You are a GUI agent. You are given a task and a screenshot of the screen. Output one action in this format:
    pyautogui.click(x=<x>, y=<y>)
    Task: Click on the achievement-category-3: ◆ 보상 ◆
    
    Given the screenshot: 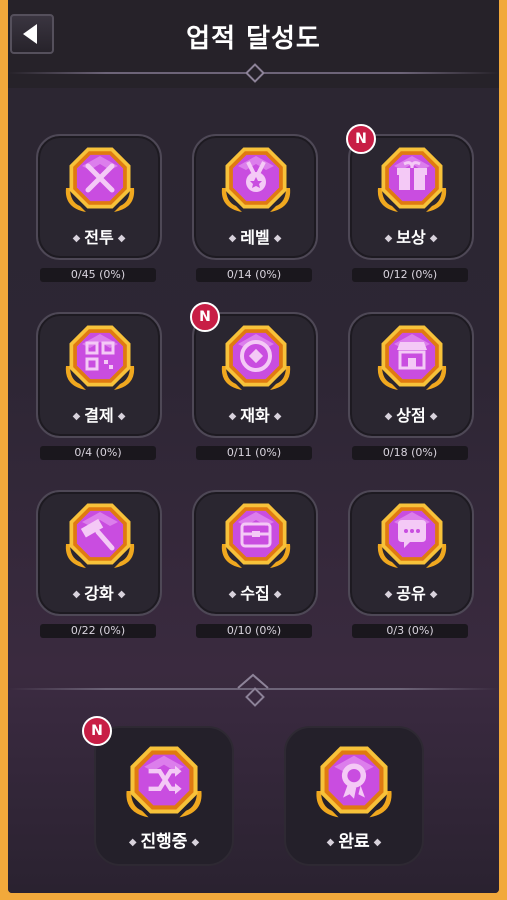 What is the action you would take?
    pyautogui.click(x=411, y=197)
    